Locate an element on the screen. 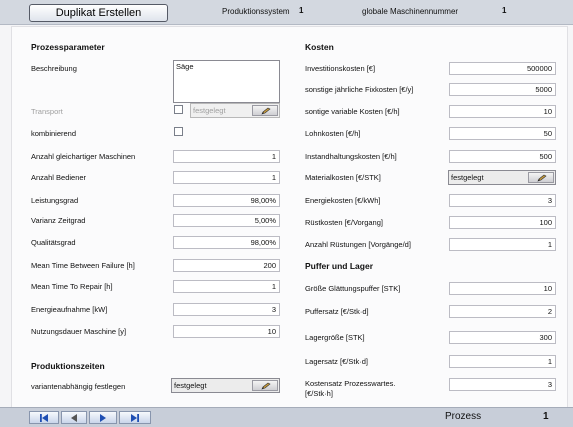 This screenshot has width=573, height=427. first-record-button is located at coordinates (44, 417).